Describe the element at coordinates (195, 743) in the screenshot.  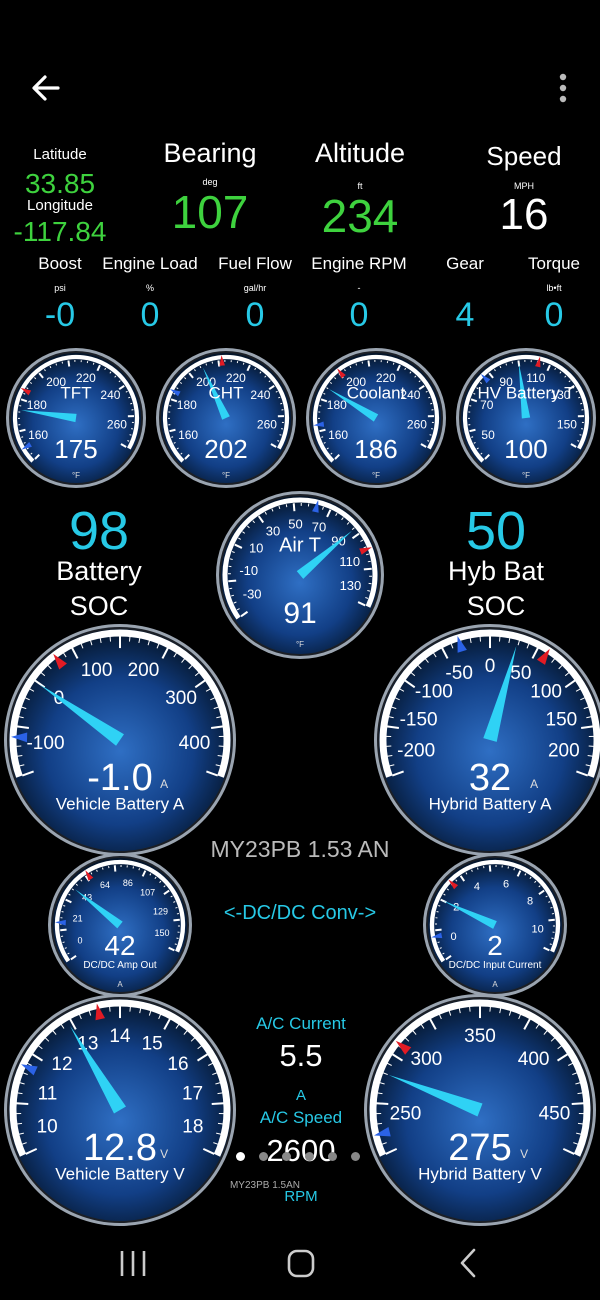
I see `gauge-tick-label: 400` at that location.